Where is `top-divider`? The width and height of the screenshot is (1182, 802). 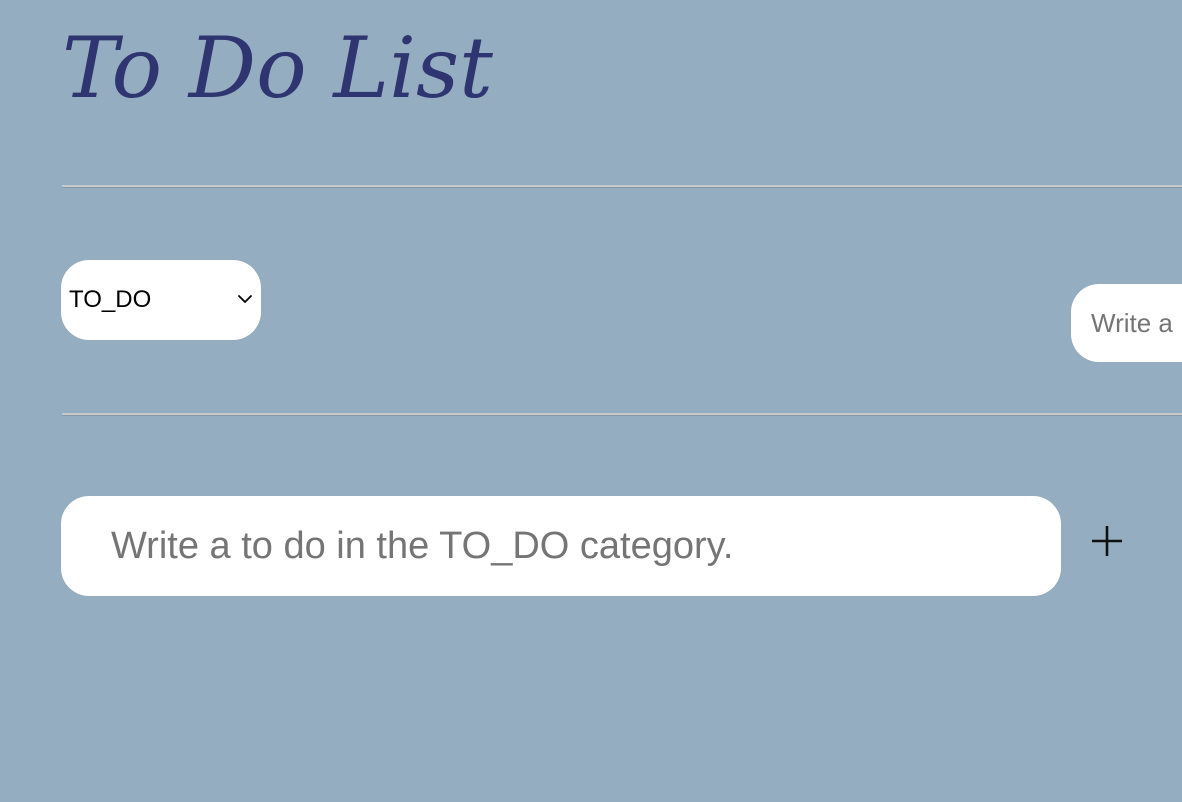 top-divider is located at coordinates (622, 186).